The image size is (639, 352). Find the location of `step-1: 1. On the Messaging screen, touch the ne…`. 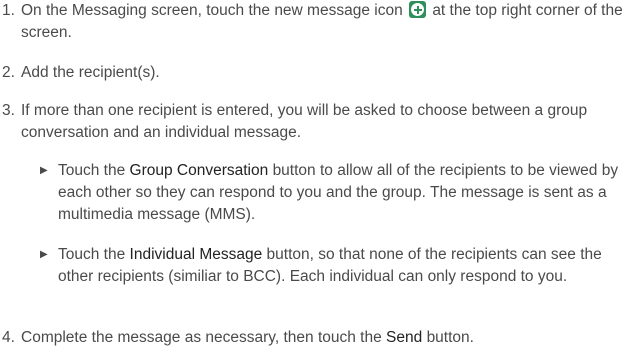

step-1: 1. On the Messaging screen, touch the ne… is located at coordinates (316, 22).